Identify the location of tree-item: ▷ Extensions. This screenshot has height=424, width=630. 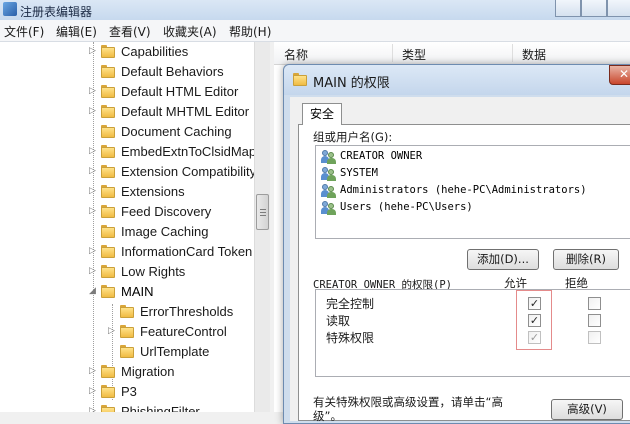
(127, 192).